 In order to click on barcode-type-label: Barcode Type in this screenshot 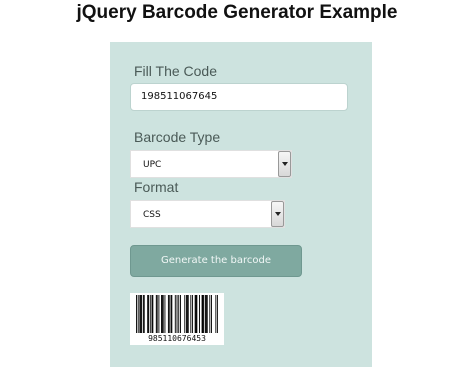, I will do `click(177, 137)`.